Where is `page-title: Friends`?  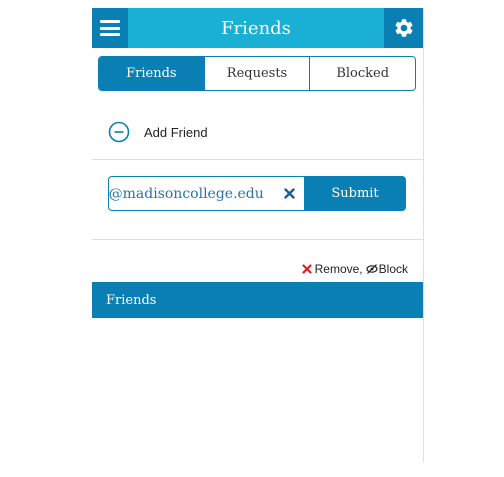
page-title: Friends is located at coordinates (256, 28).